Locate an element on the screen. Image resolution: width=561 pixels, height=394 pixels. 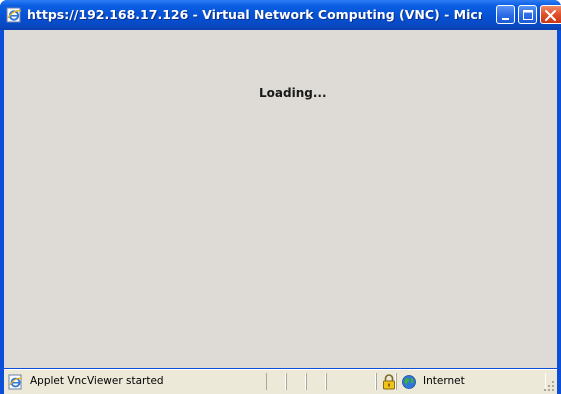
close-icon is located at coordinates (550, 15).